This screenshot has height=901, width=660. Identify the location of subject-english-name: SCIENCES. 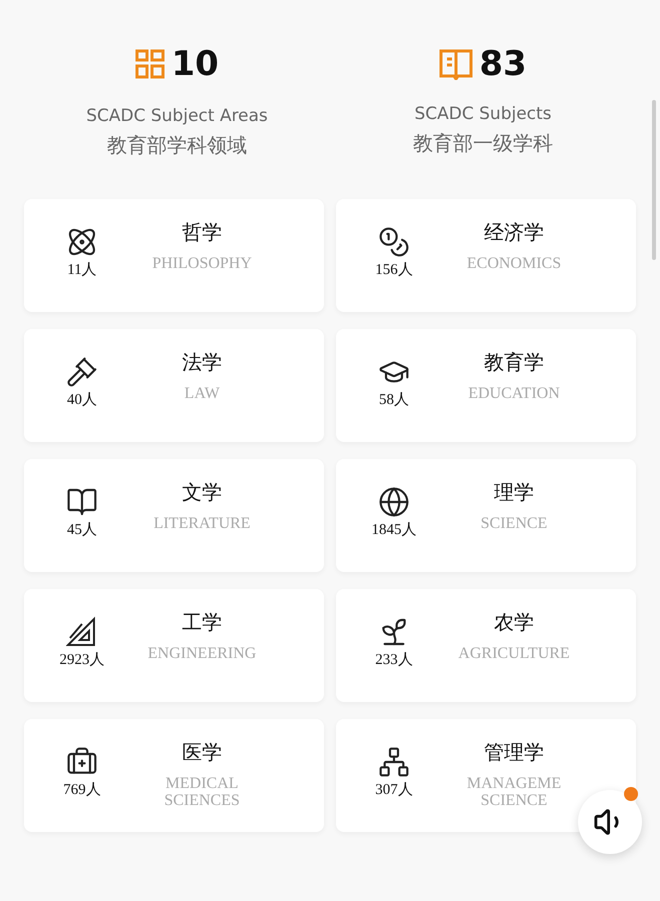
(202, 800).